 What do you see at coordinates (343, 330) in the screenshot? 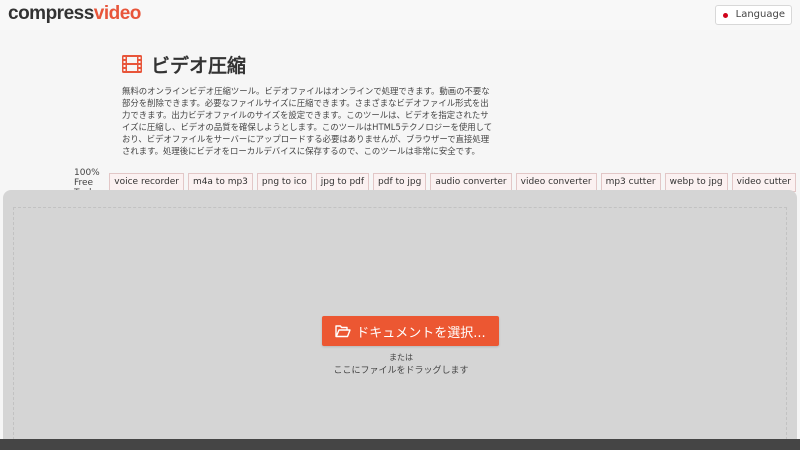
I see `folder-open-icon` at bounding box center [343, 330].